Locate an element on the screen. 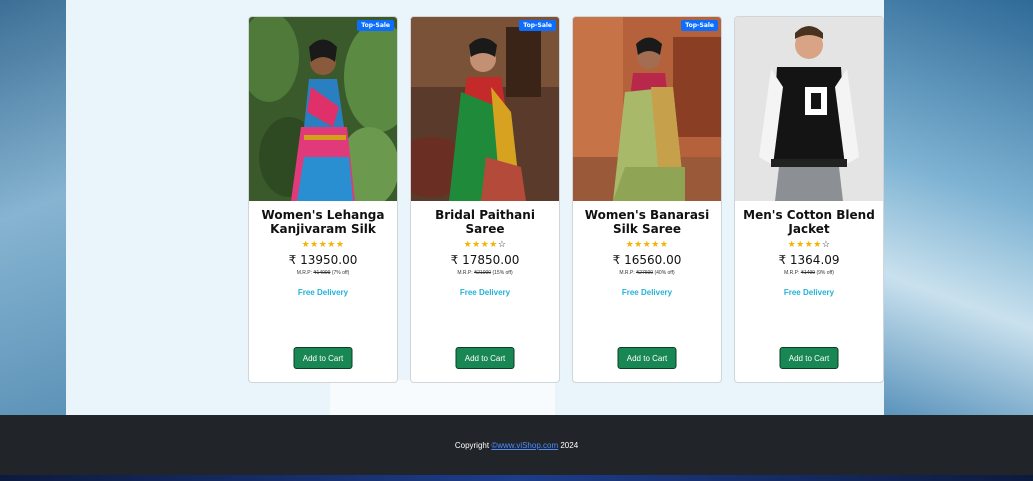 The image size is (1033, 481). discount-percent: (7% off) is located at coordinates (340, 273).